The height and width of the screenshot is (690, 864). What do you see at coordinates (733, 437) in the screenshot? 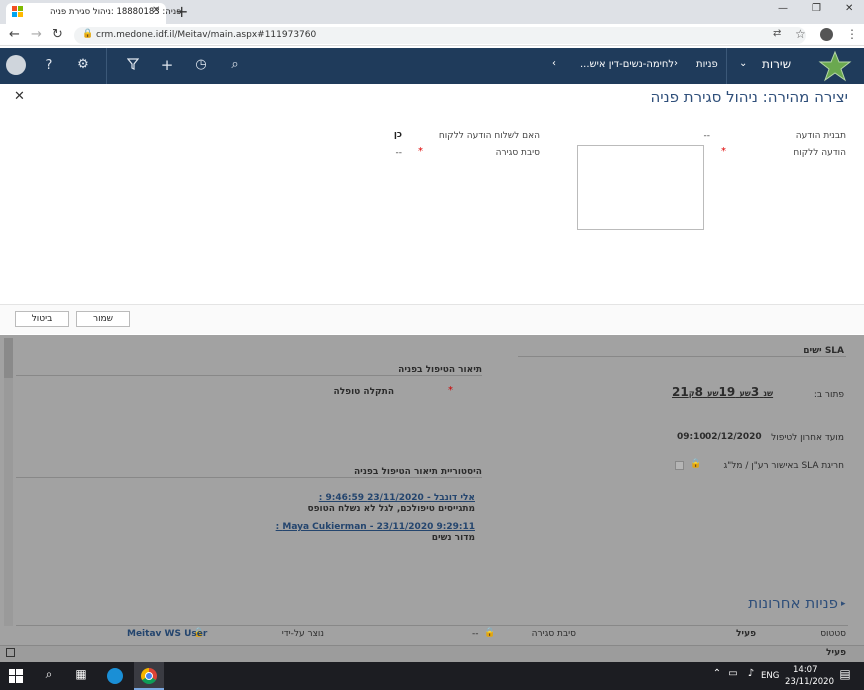
I see `last-date-date: 02/12/2020` at bounding box center [733, 437].